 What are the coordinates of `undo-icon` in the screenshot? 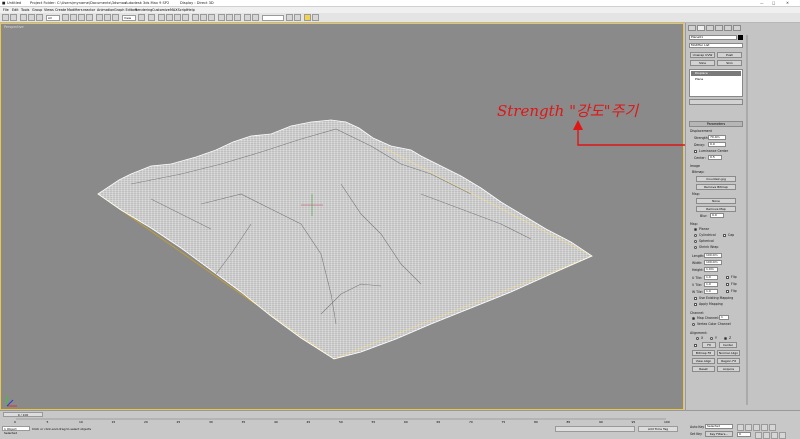 It's located at (5, 17).